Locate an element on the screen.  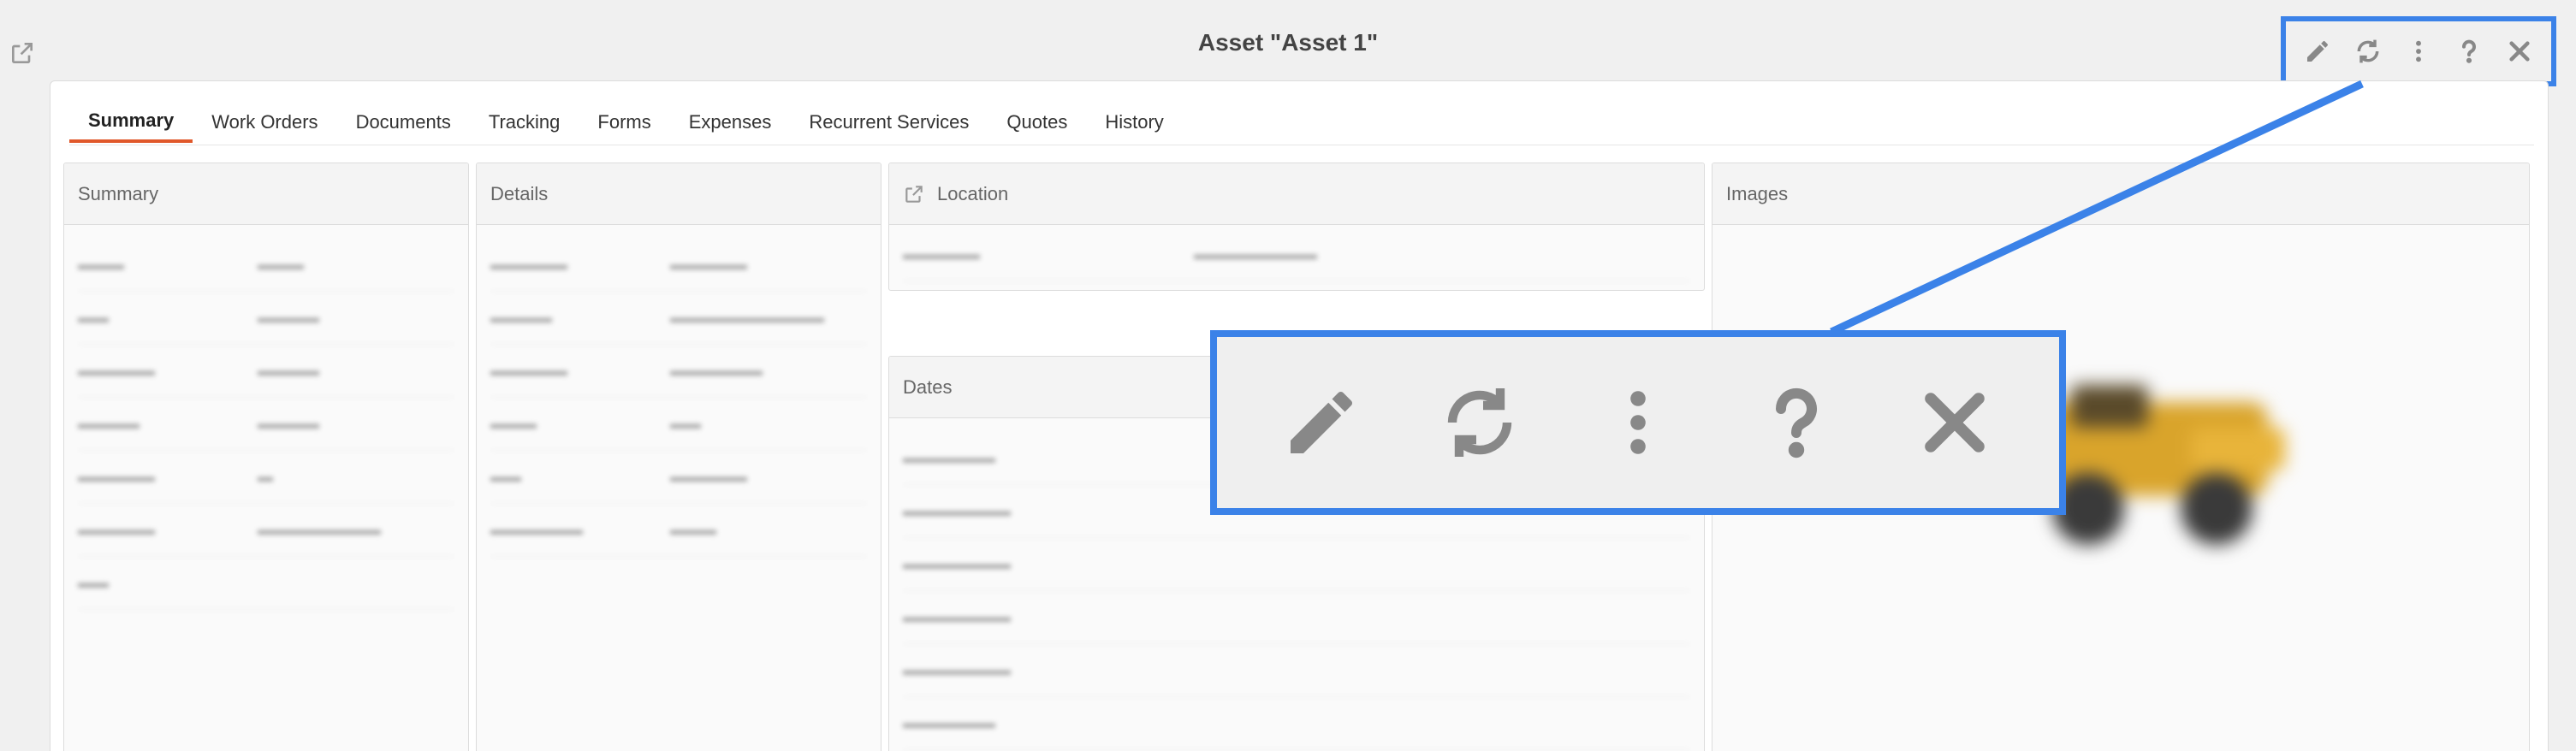
help-button is located at coordinates (2469, 51).